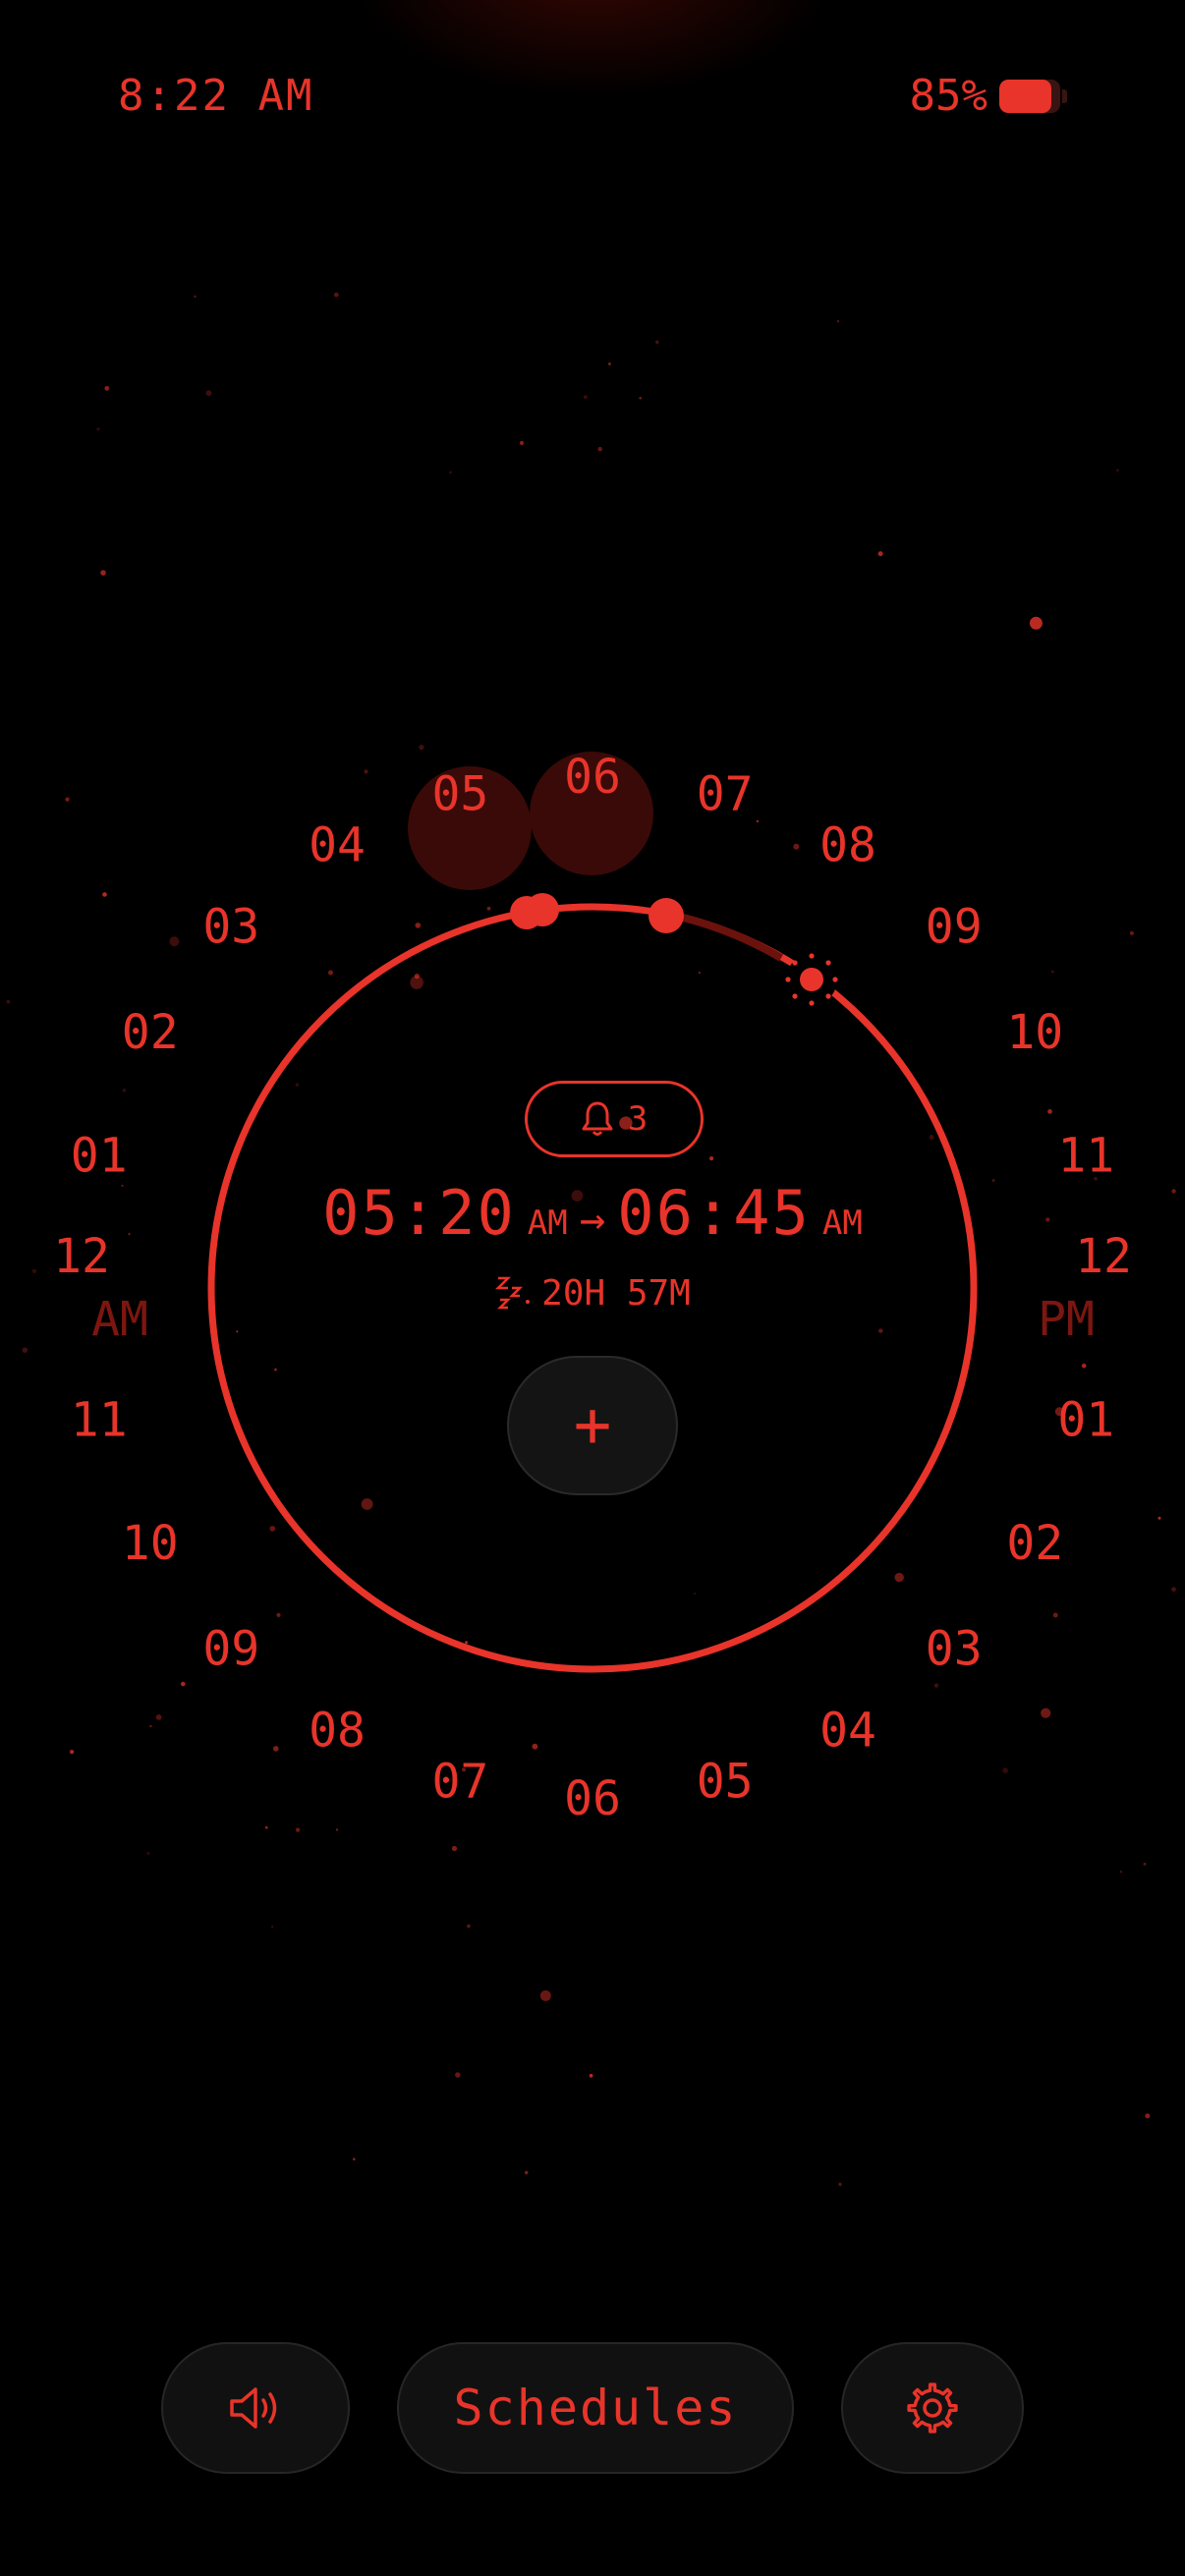 This screenshot has height=2576, width=1185. Describe the element at coordinates (614, 1119) in the screenshot. I see `alarm-count-badge: 3` at that location.